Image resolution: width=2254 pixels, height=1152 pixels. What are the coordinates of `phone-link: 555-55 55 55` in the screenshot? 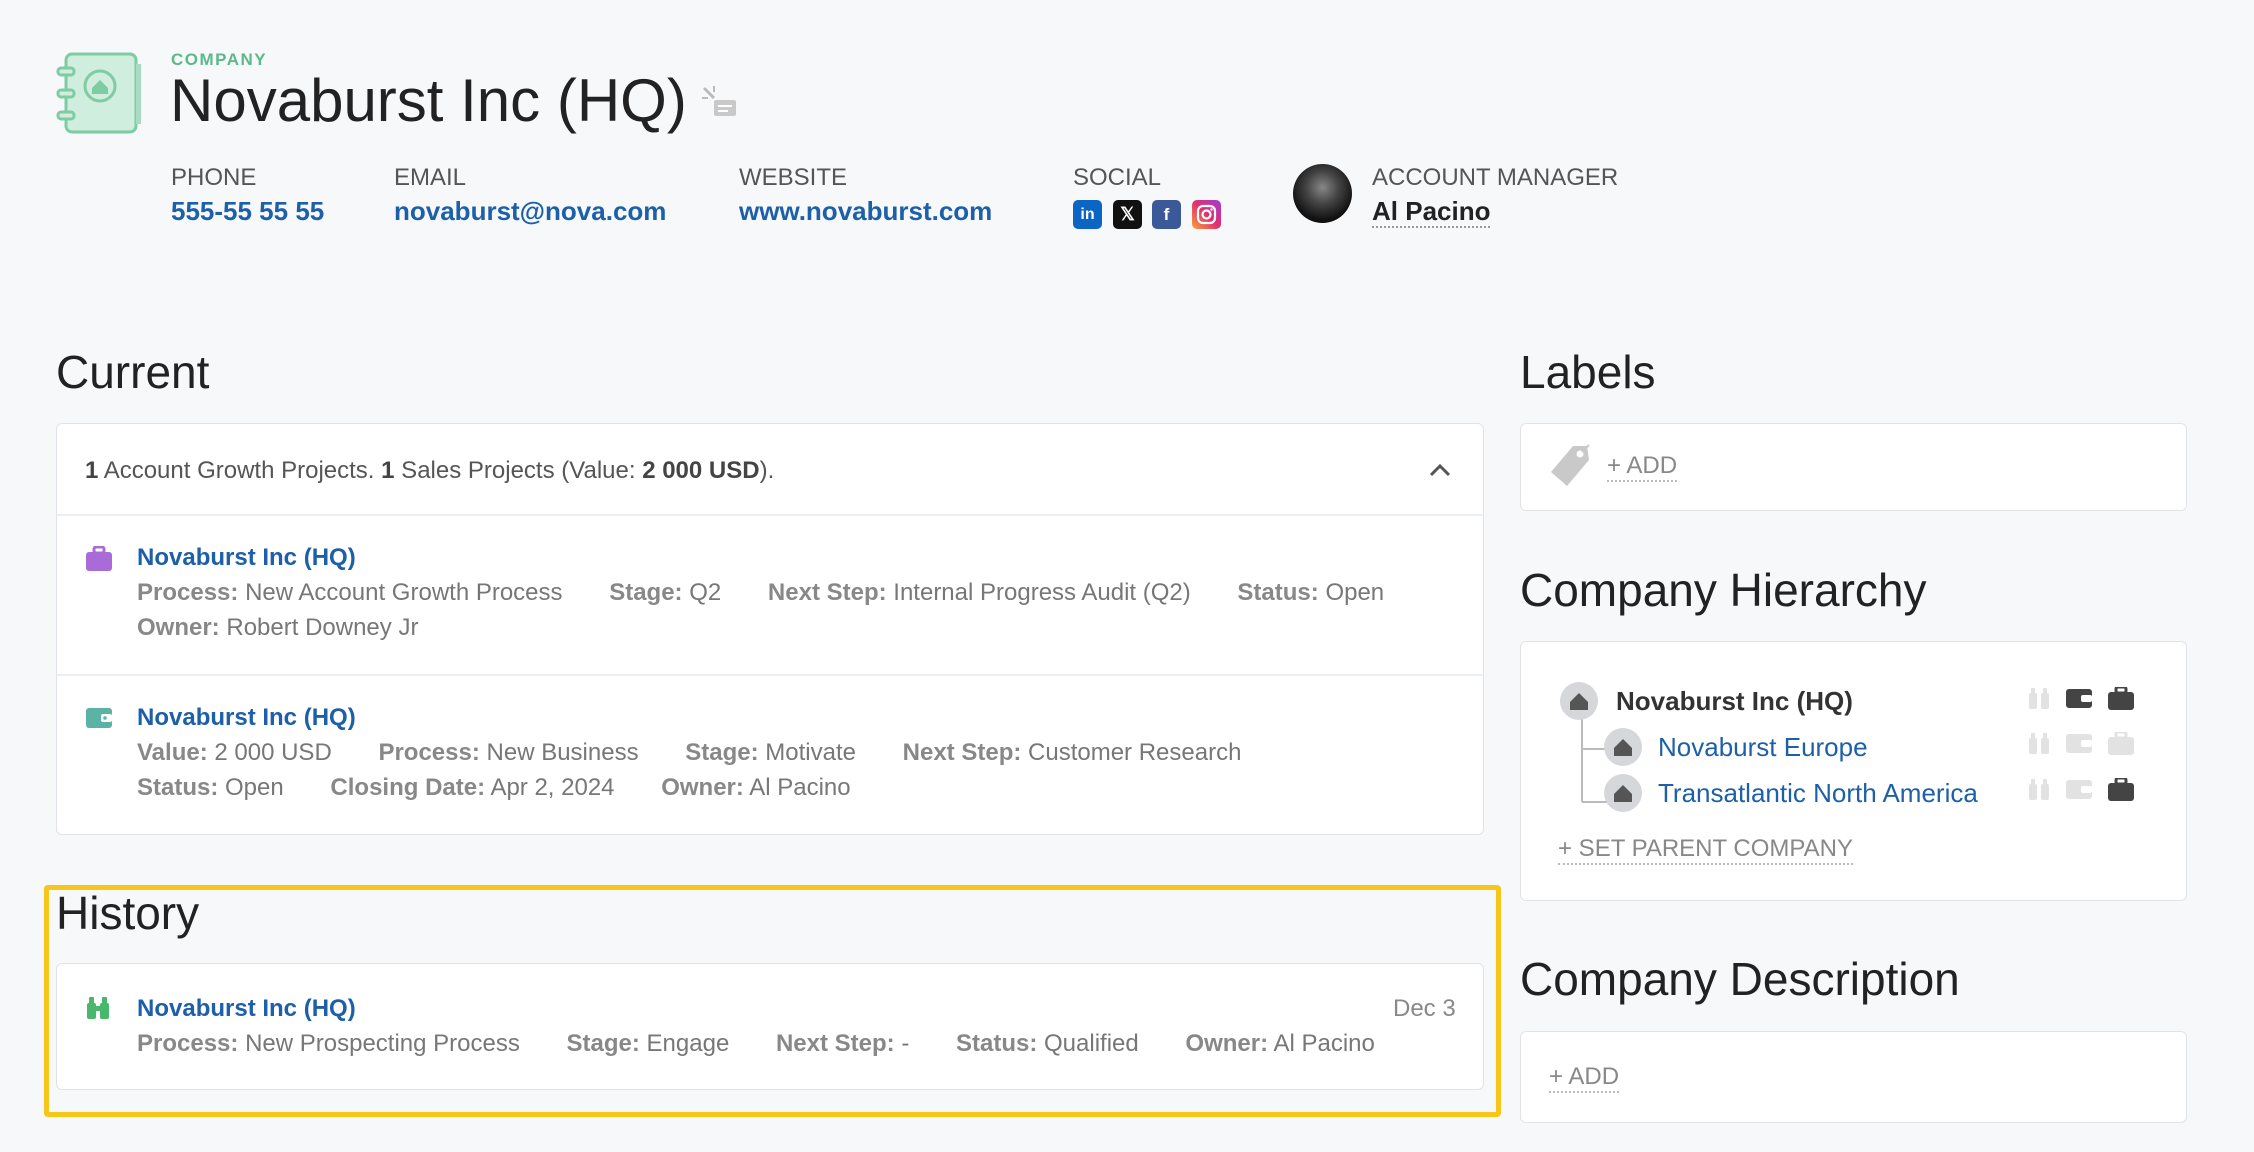 It's located at (247, 211).